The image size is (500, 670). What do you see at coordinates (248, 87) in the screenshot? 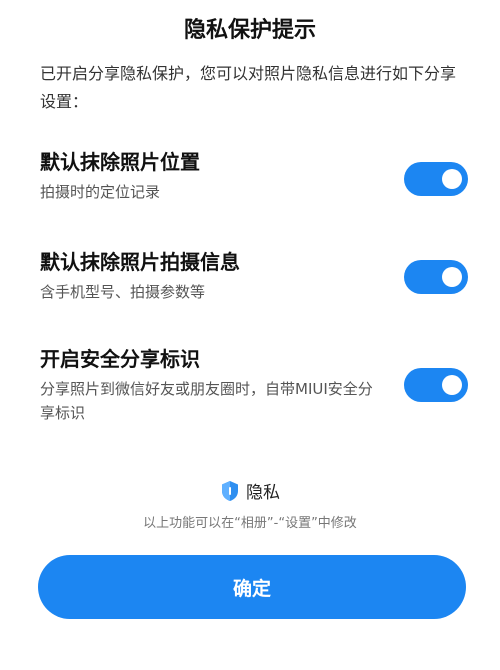
I see `intro-text: 已开启分享隐私保护，您可以对照片隐私信息进行如下分享设置：` at bounding box center [248, 87].